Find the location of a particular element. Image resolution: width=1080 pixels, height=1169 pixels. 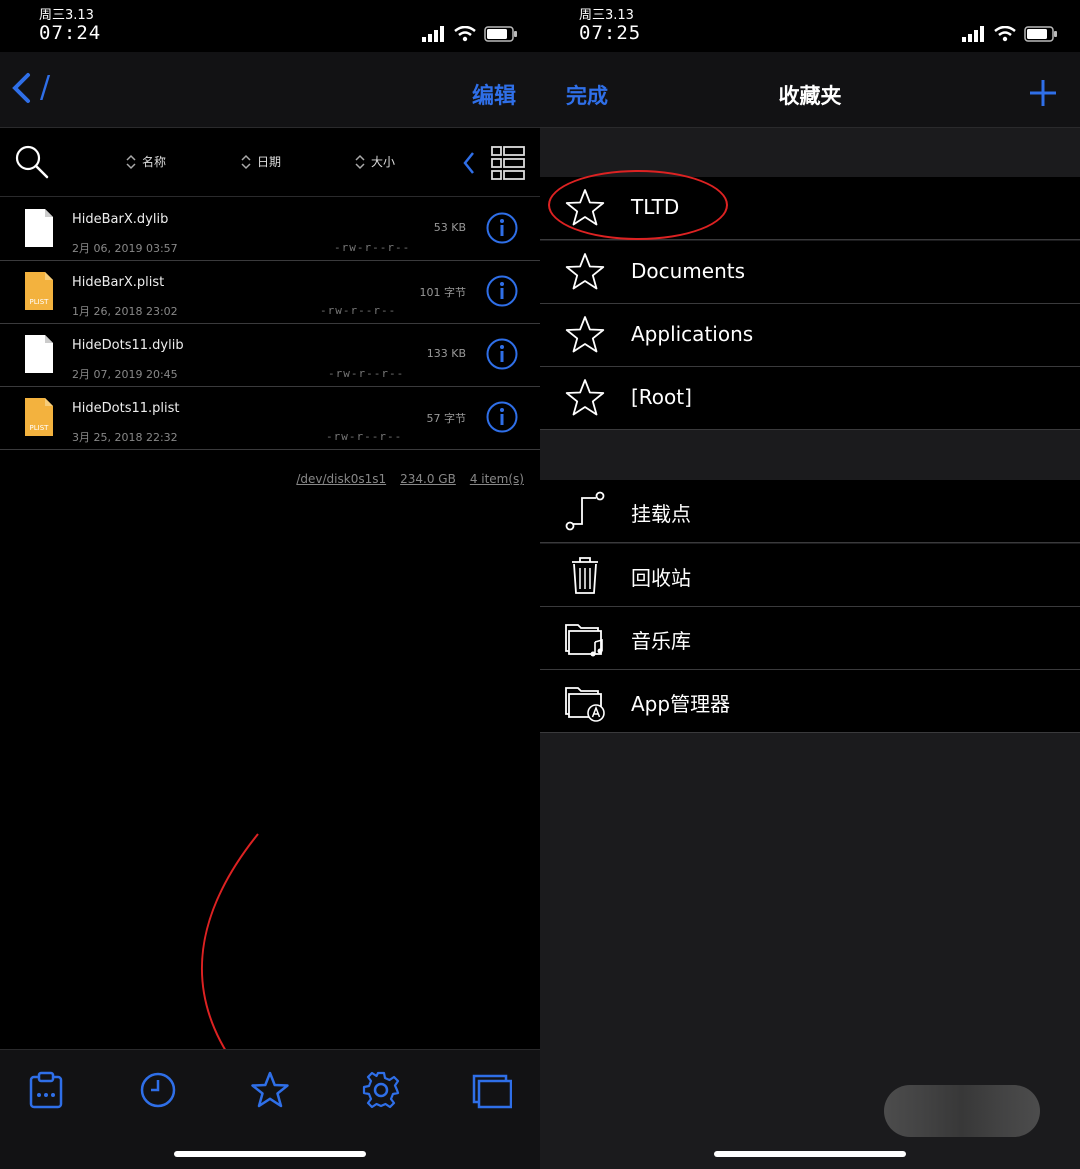

place-item-mount-point: 挂载点 is located at coordinates (810, 511).